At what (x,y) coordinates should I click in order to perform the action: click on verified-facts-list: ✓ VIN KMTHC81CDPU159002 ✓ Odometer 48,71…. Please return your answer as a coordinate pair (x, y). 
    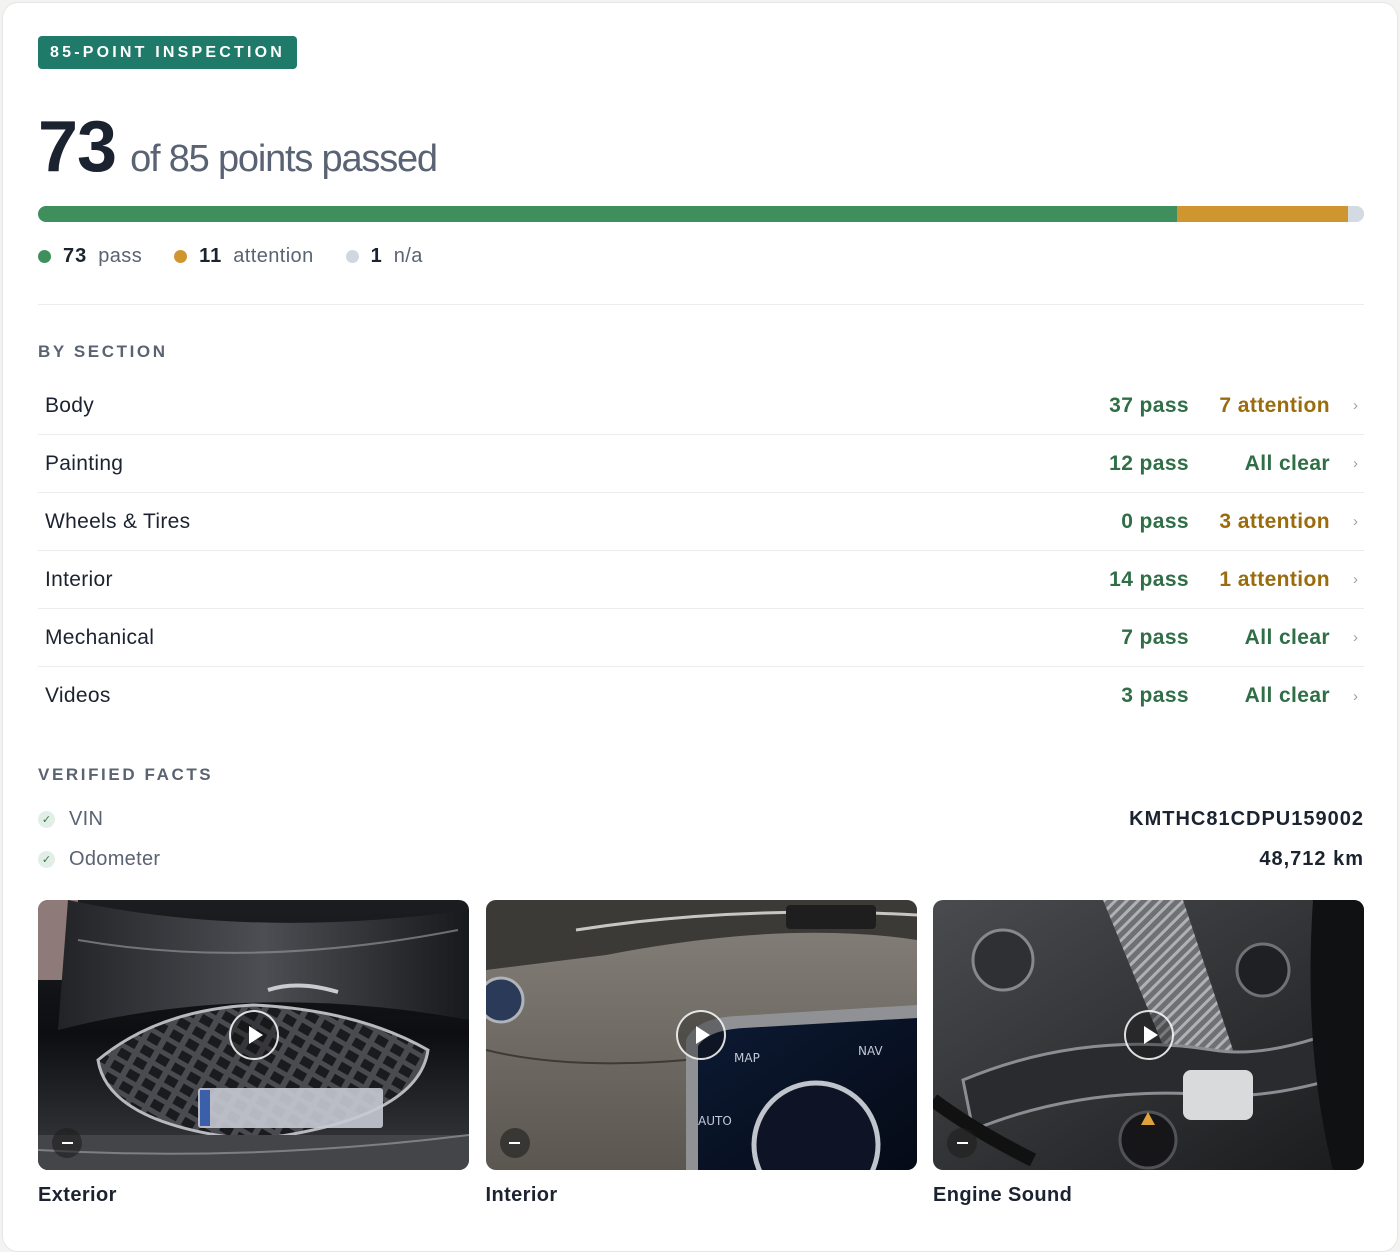
    Looking at the image, I should click on (701, 839).